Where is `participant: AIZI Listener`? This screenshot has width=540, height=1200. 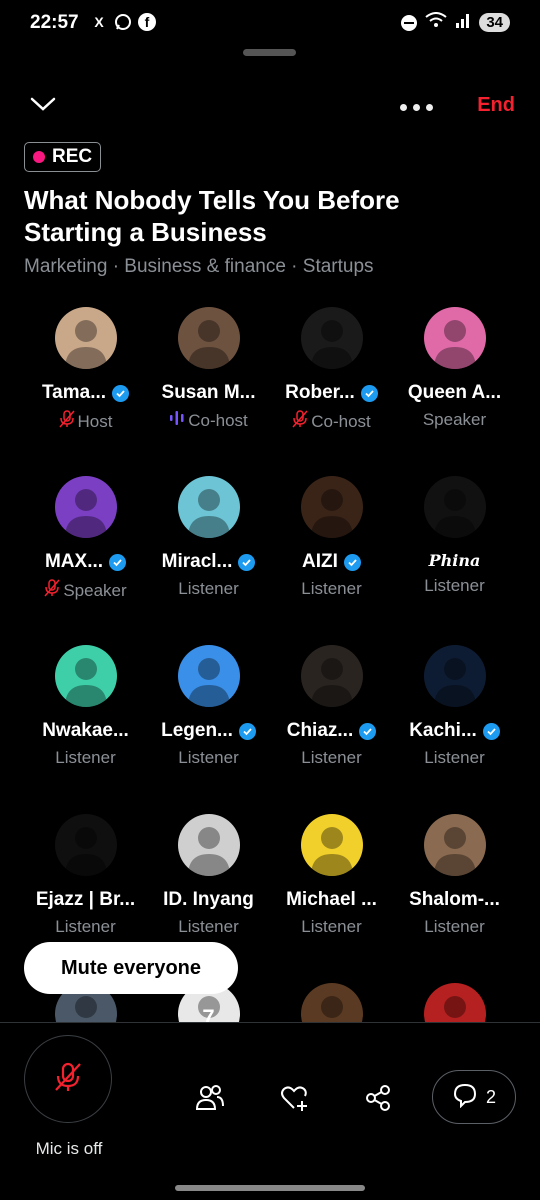 participant: AIZI Listener is located at coordinates (331, 537).